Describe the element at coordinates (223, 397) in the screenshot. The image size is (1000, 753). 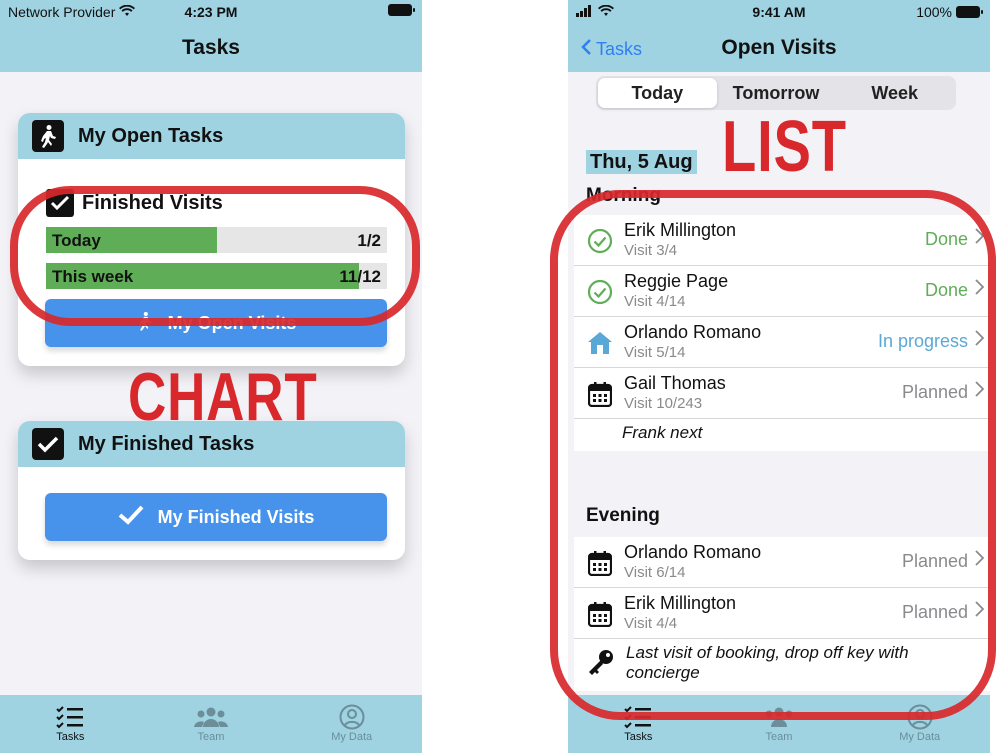
I see `chart-annotation-label: CHART` at that location.